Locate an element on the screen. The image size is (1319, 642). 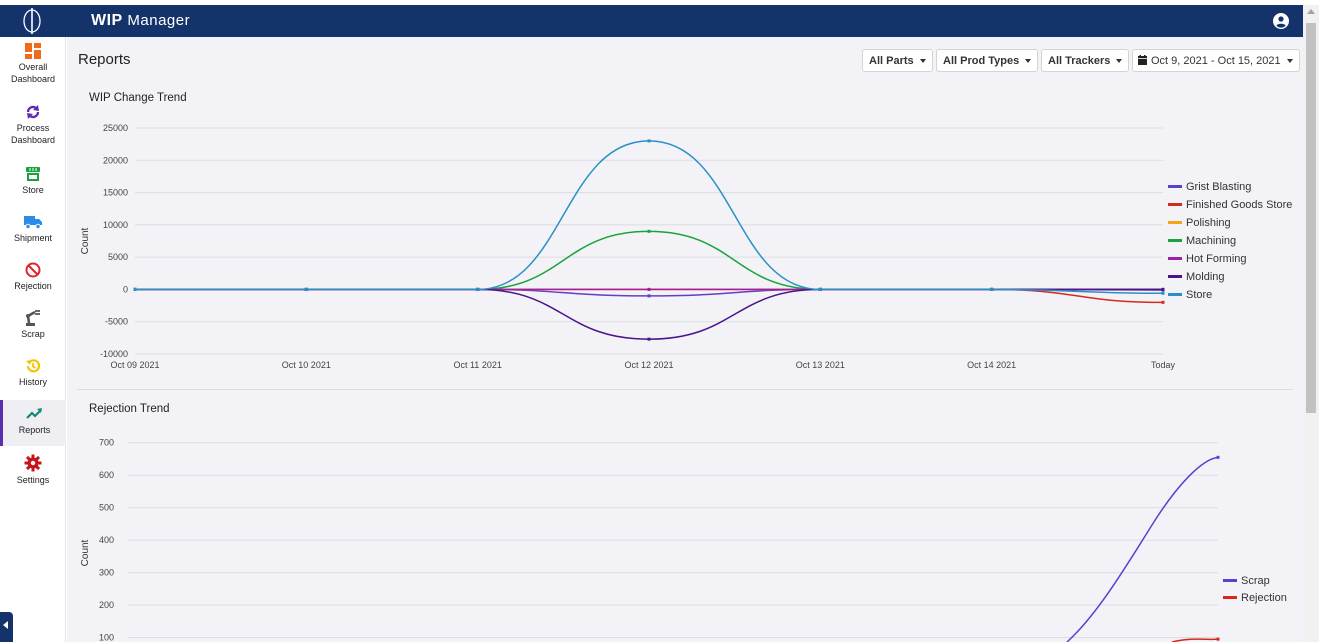
parts-filter-dropdown: All Parts is located at coordinates (897, 60).